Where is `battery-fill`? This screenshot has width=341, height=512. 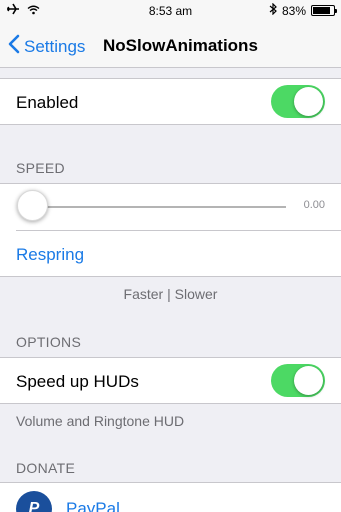
battery-fill is located at coordinates (321, 10).